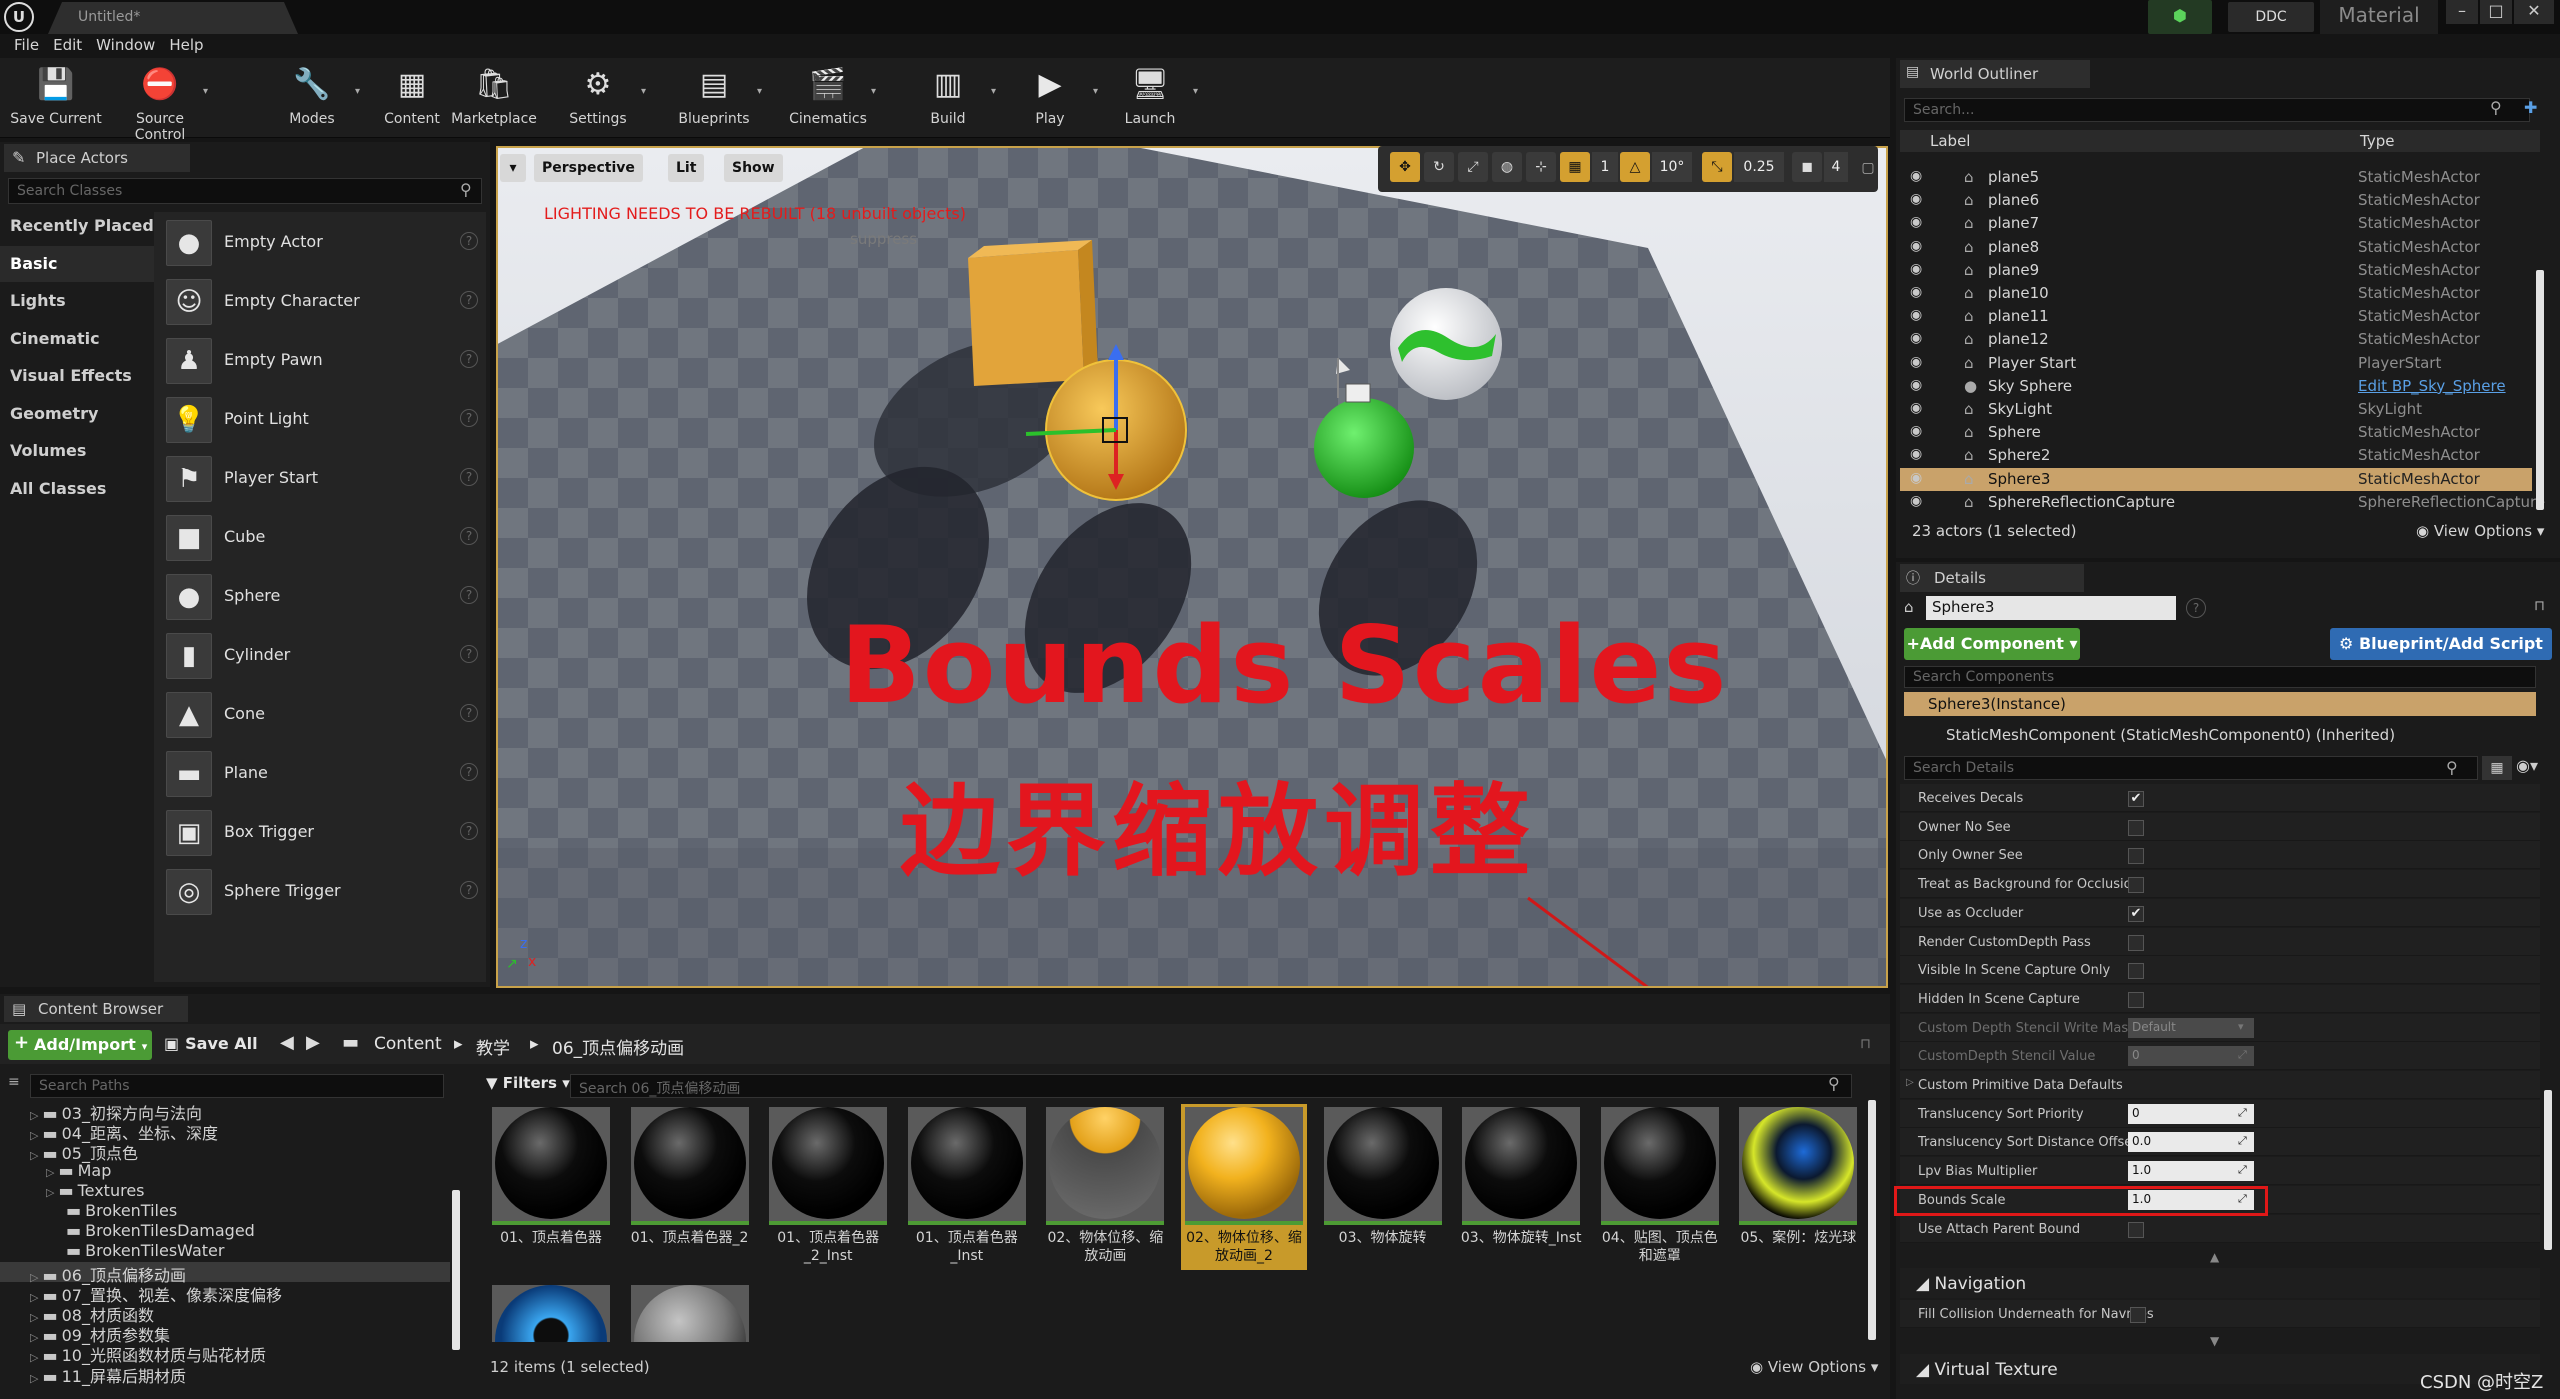 This screenshot has height=1399, width=2560. I want to click on actor-name-field: Sphere3, so click(2051, 608).